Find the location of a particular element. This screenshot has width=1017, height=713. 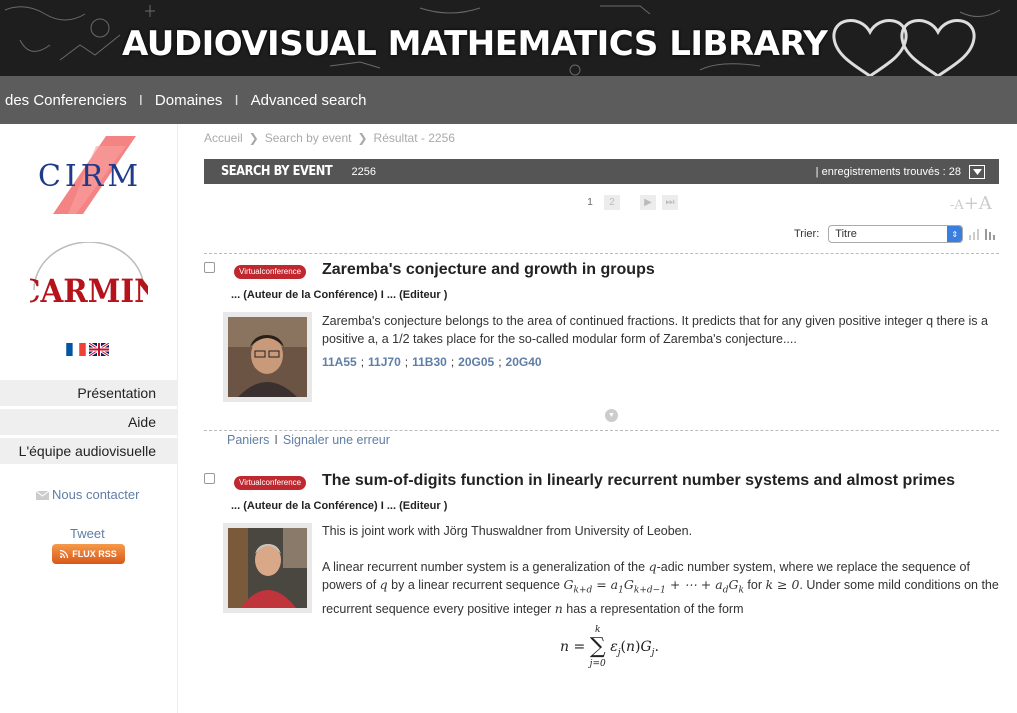

carmin-logo-text: CARMIN is located at coordinates (89, 291).